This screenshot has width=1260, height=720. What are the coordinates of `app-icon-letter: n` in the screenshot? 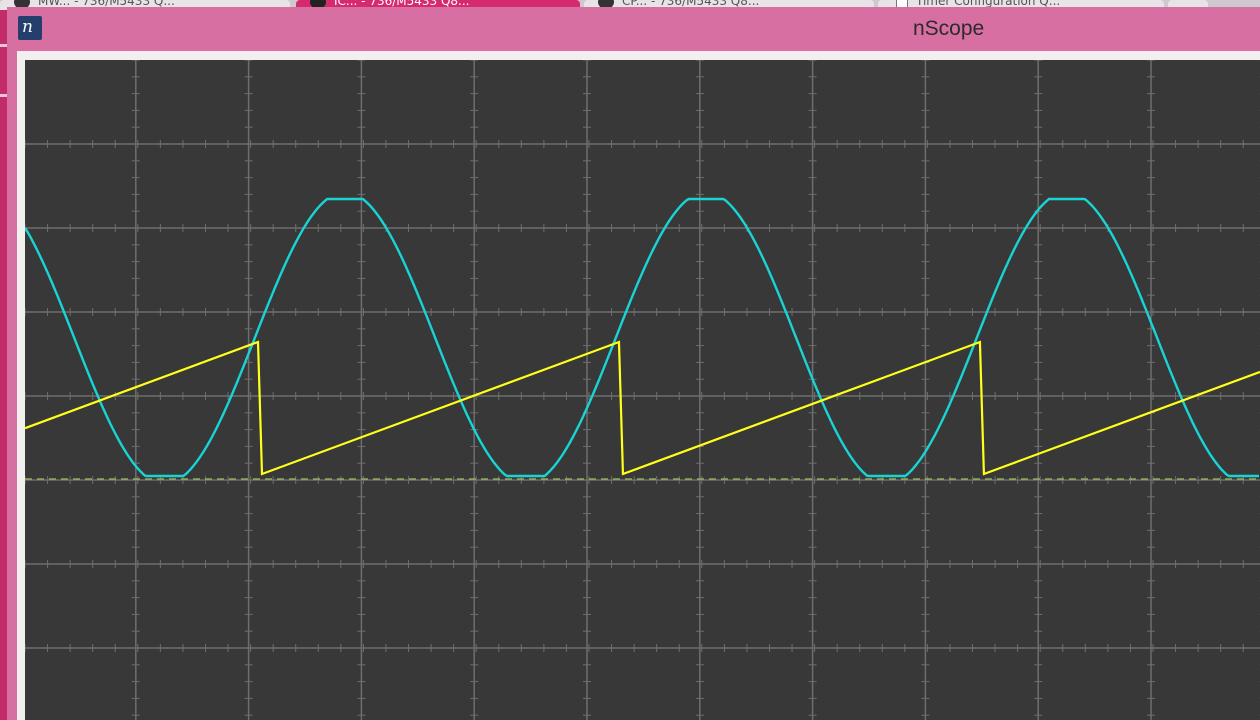 It's located at (27, 27).